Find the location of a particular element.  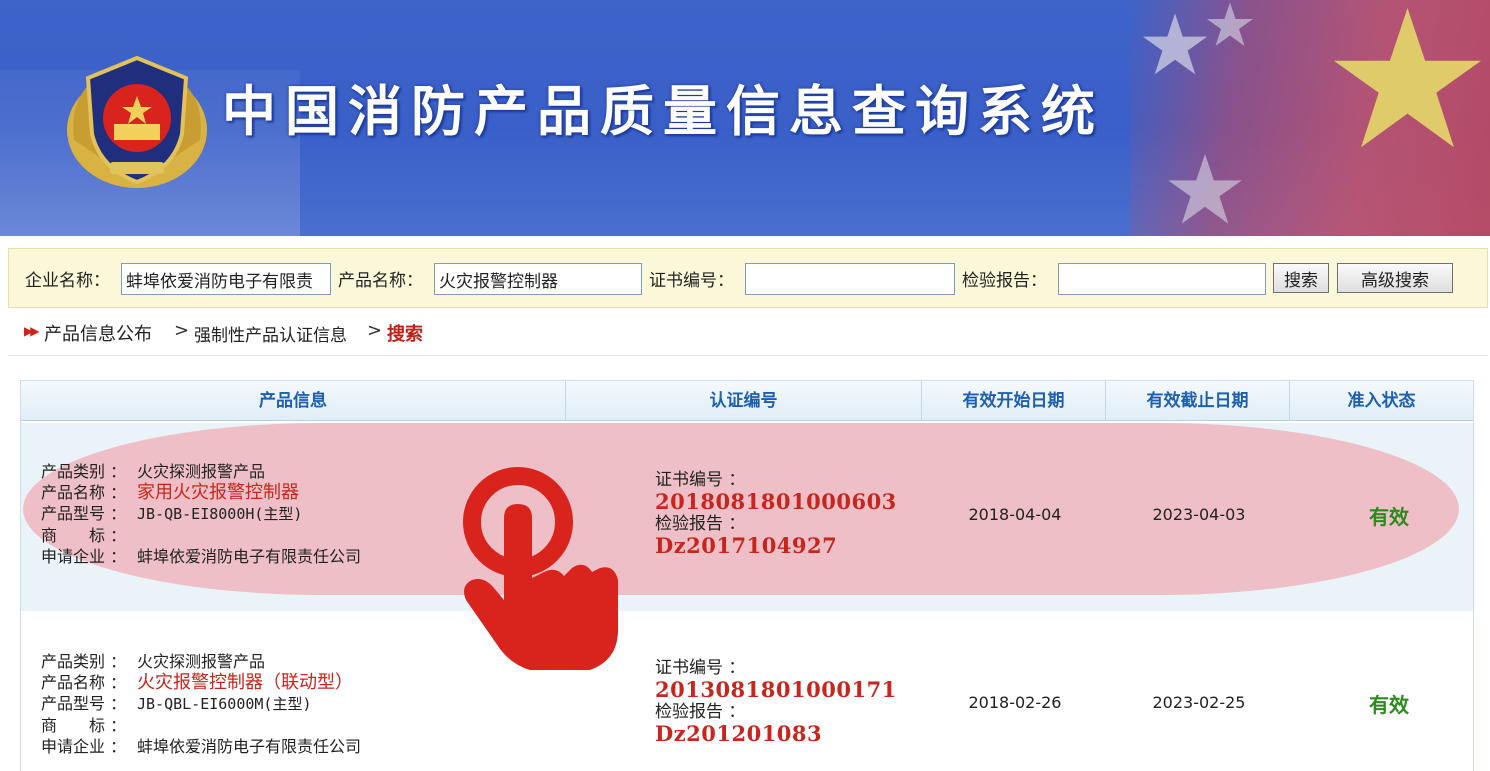

report-label: 检验报告： is located at coordinates (1004, 281).